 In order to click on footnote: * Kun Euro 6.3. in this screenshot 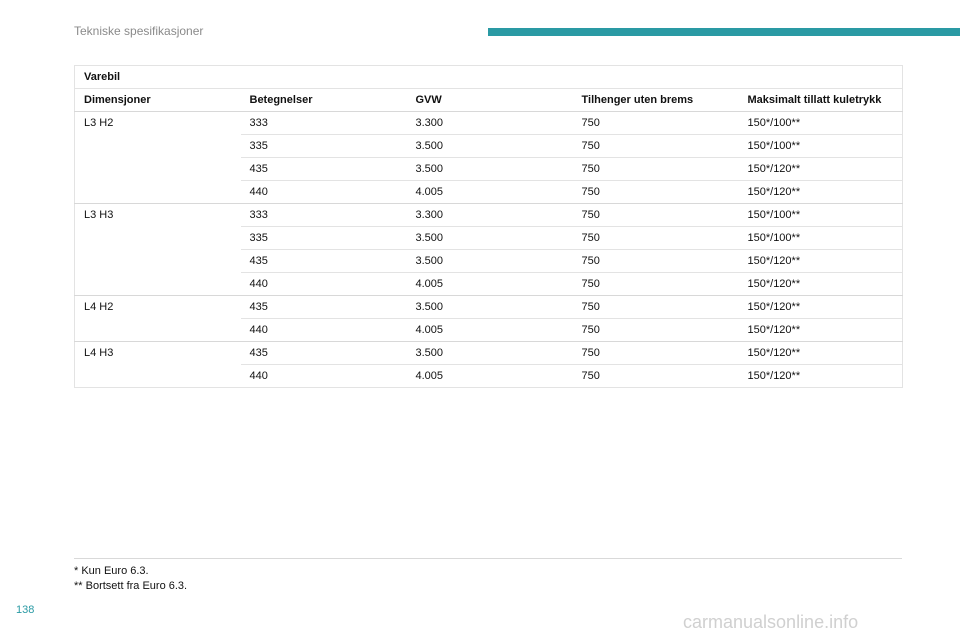, I will do `click(111, 571)`.